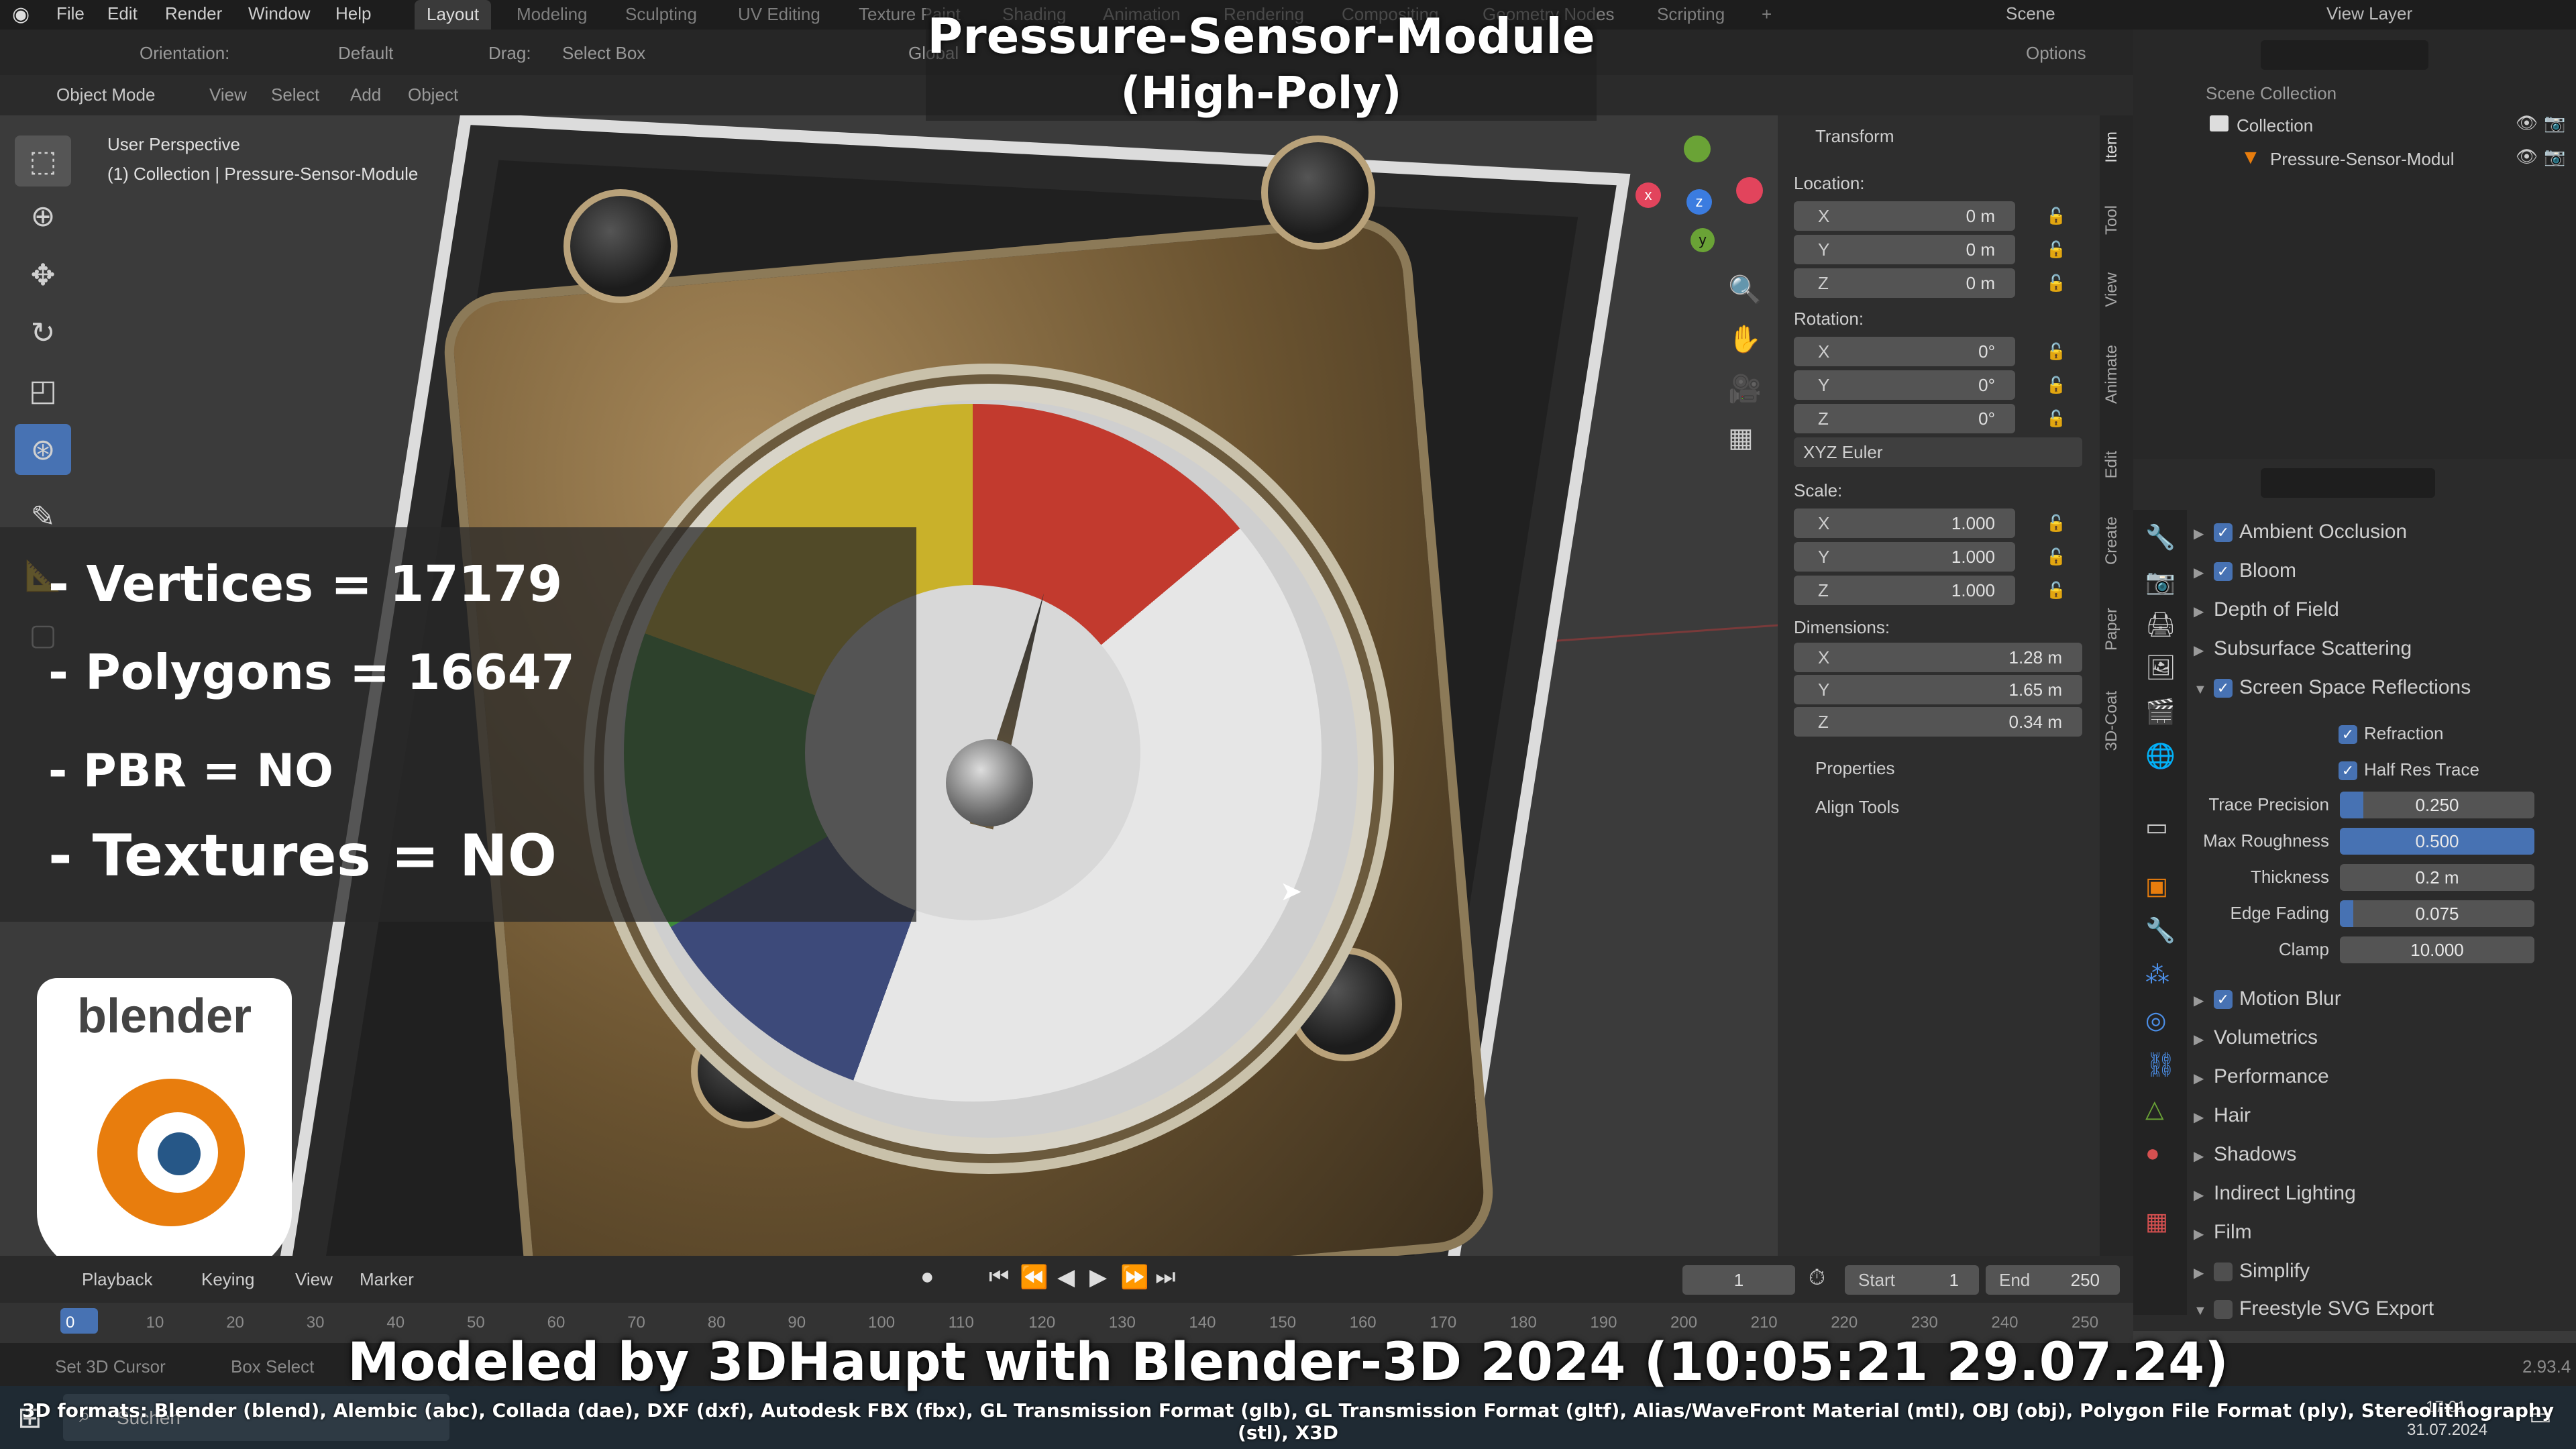  What do you see at coordinates (1702, 240) in the screenshot?
I see `gizmo-neg-y-axis: y` at bounding box center [1702, 240].